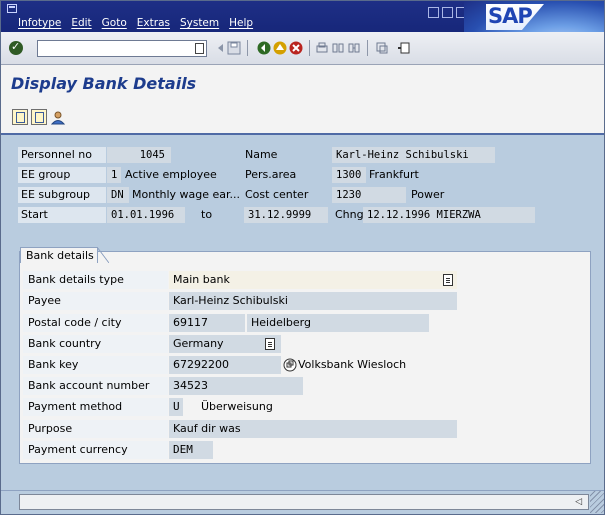  I want to click on command-history-icon, so click(199, 48).